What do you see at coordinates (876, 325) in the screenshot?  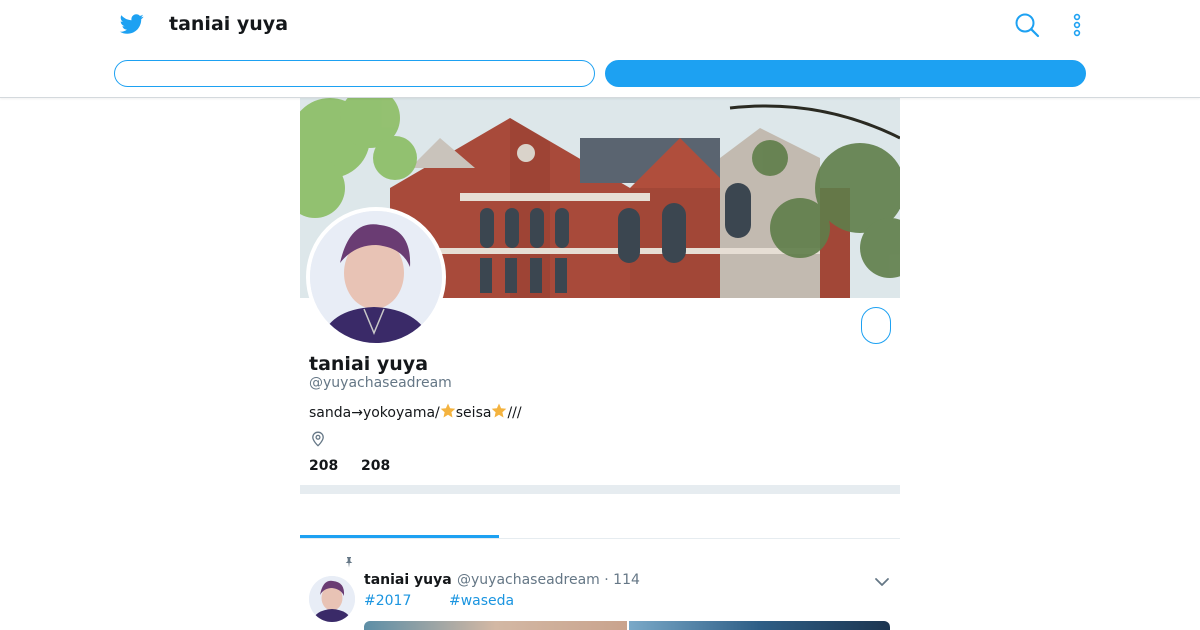 I see `follow-button` at bounding box center [876, 325].